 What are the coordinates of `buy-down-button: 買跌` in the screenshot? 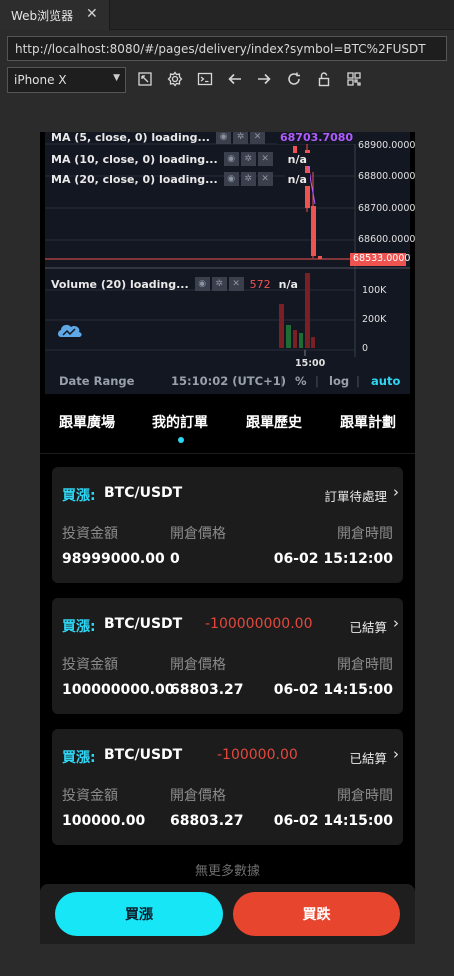 It's located at (316, 914).